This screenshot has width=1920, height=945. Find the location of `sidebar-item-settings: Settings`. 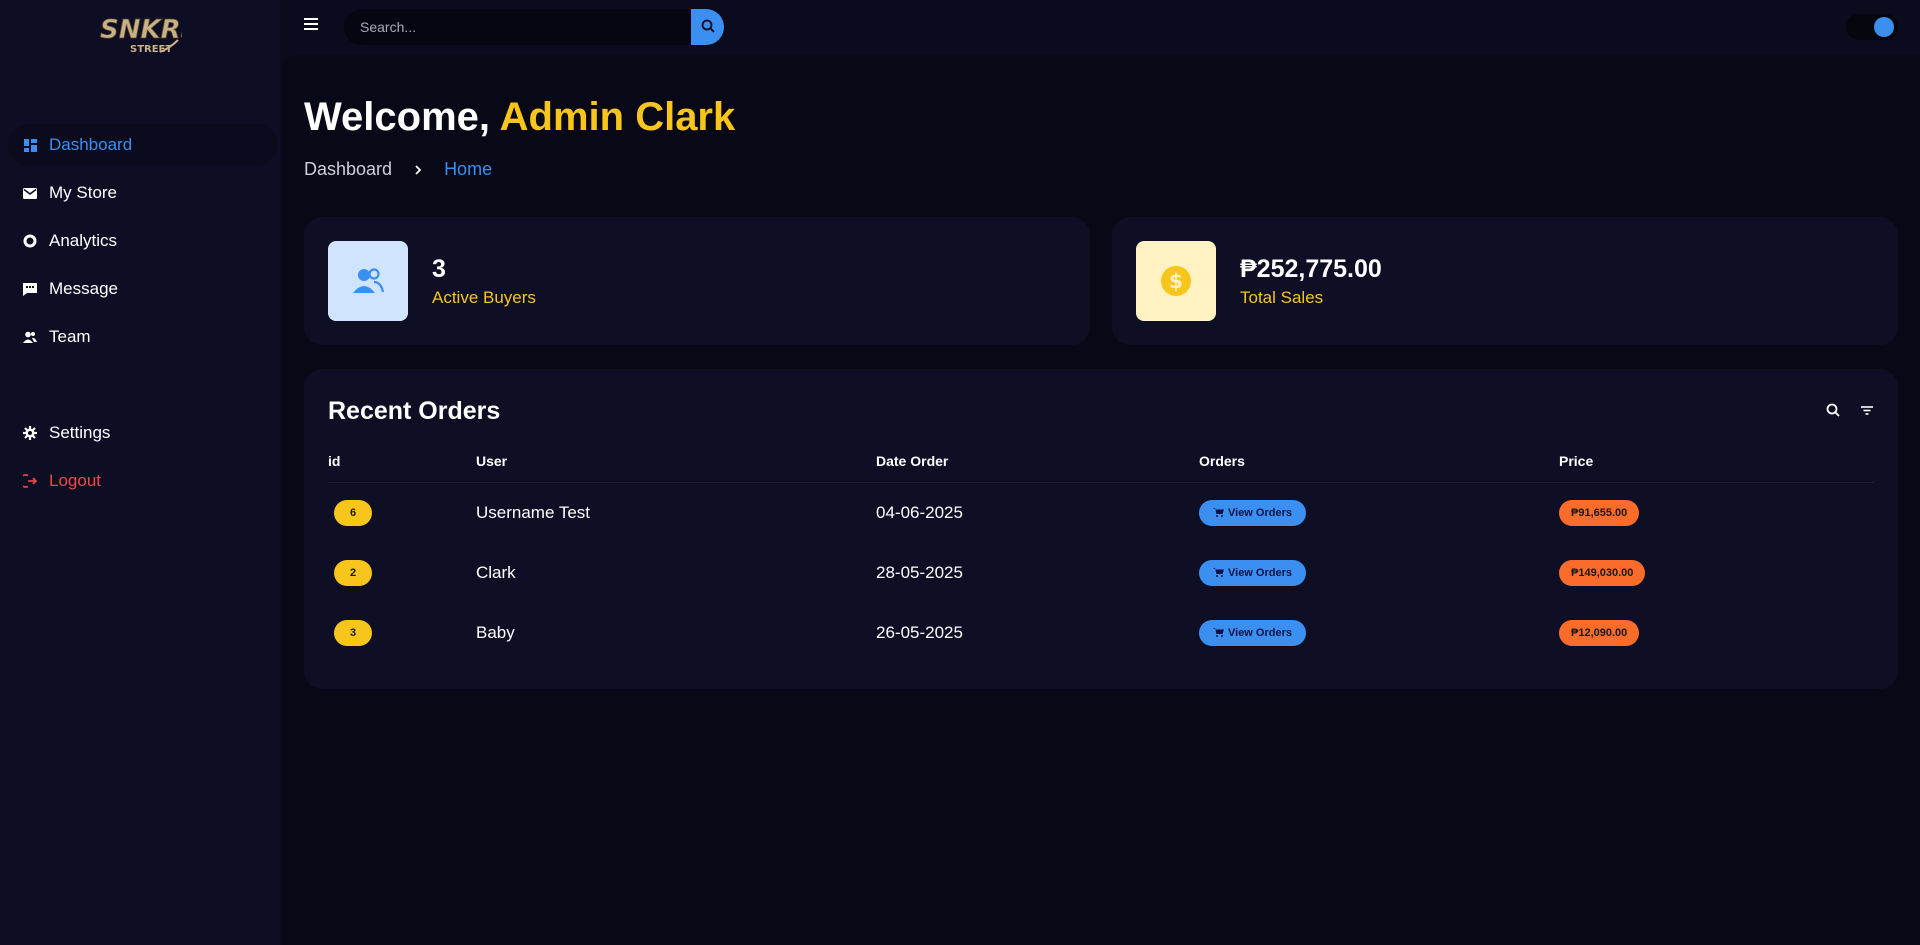

sidebar-item-settings: Settings is located at coordinates (143, 433).